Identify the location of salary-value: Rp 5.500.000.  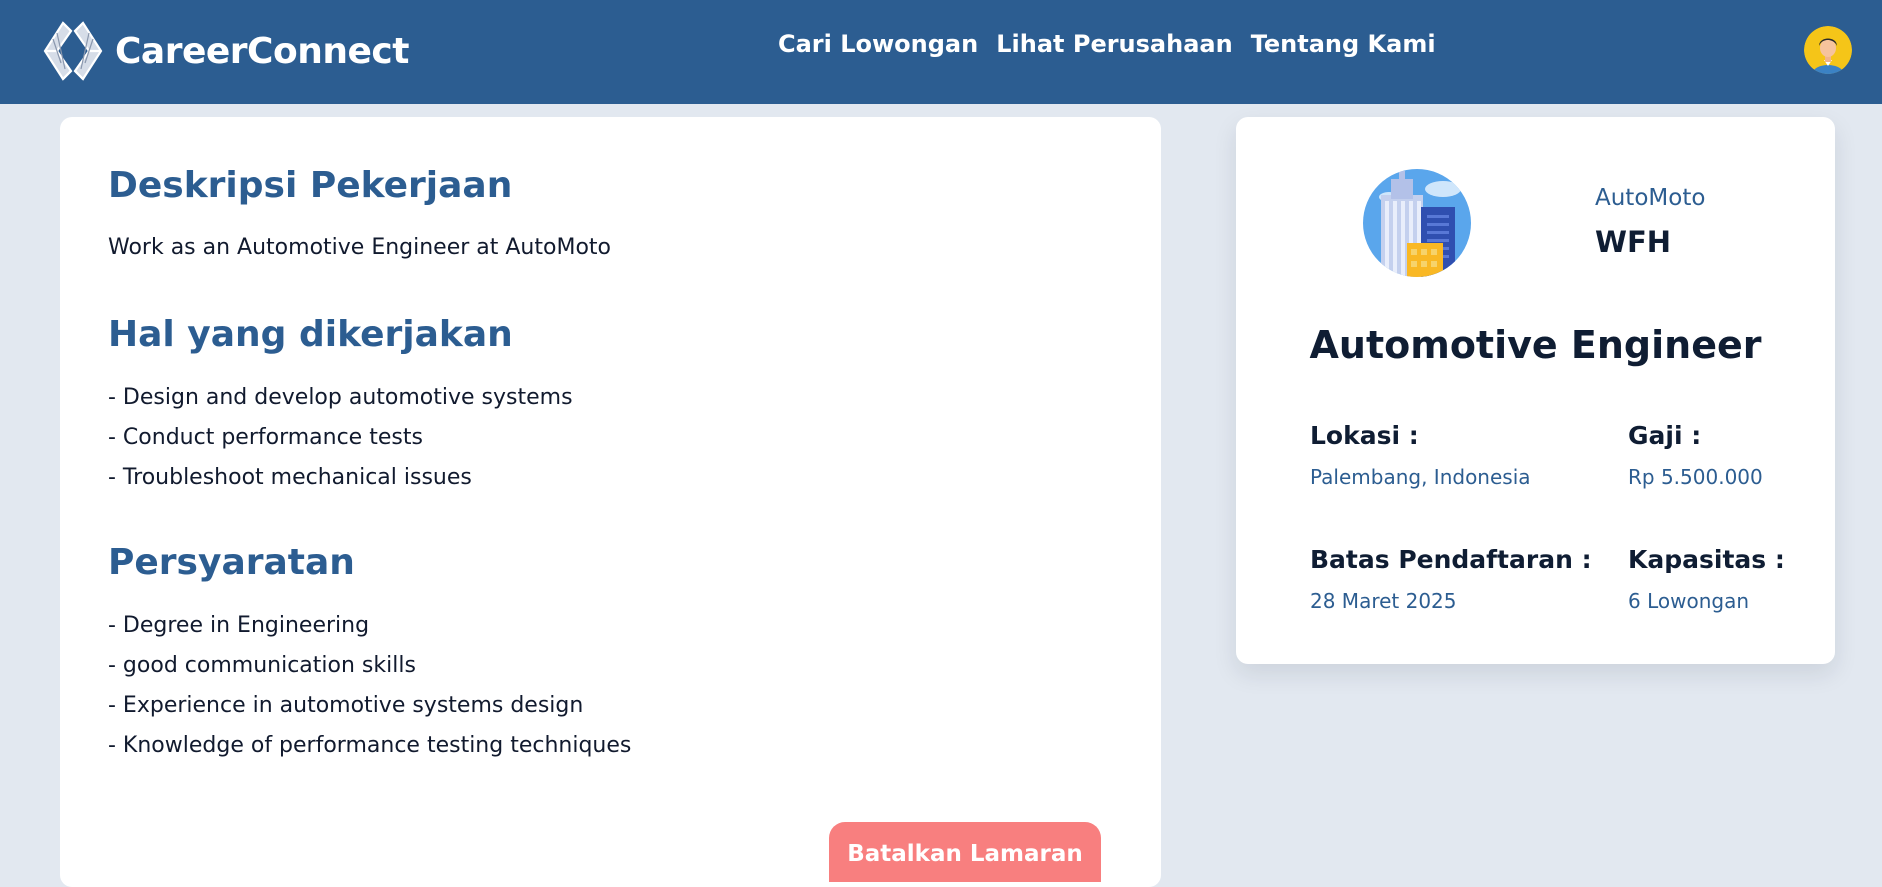
(1695, 477).